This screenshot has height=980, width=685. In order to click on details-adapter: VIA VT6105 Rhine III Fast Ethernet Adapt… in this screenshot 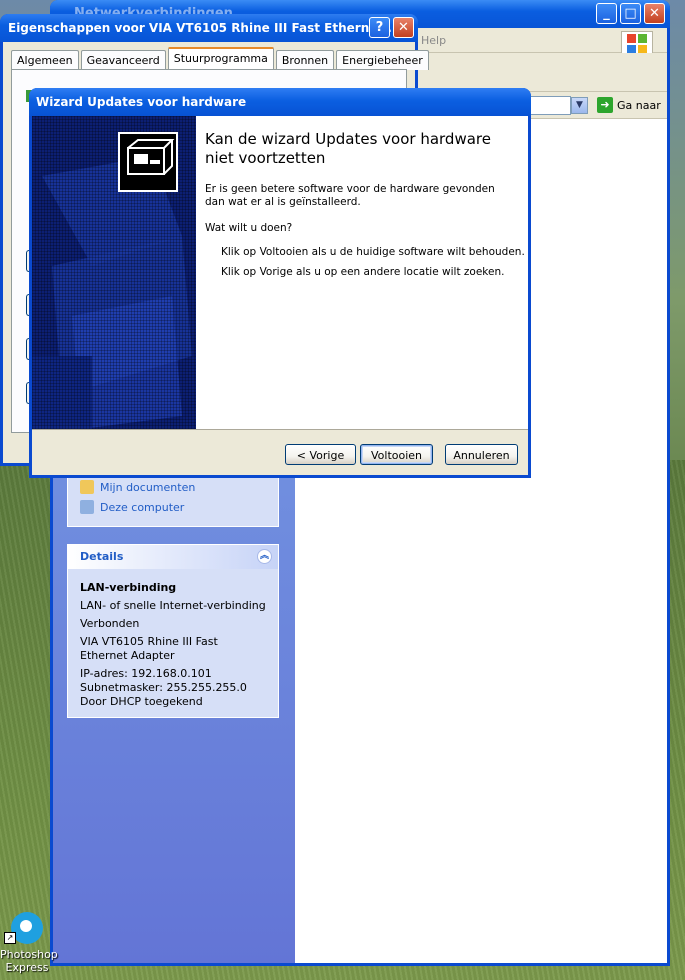, I will do `click(149, 648)`.